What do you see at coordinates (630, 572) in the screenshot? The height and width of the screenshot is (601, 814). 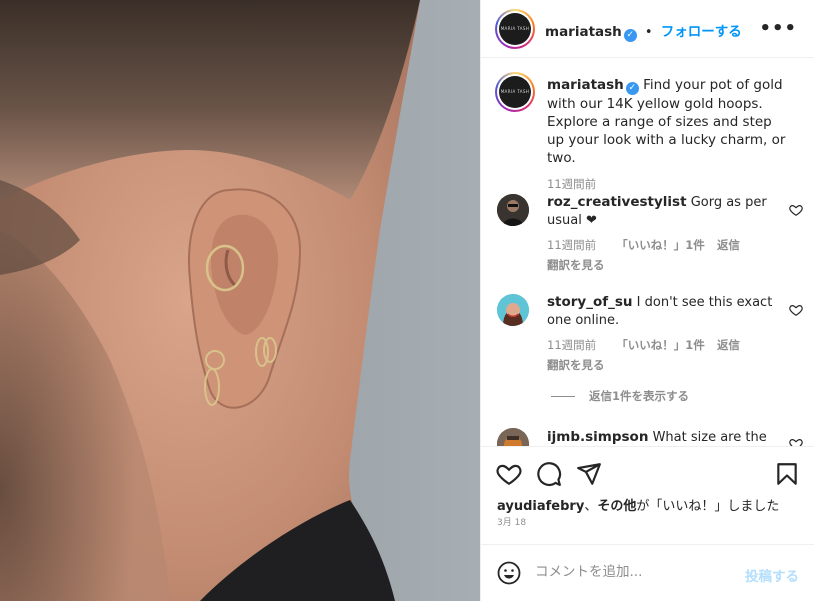 I see `comment-input` at bounding box center [630, 572].